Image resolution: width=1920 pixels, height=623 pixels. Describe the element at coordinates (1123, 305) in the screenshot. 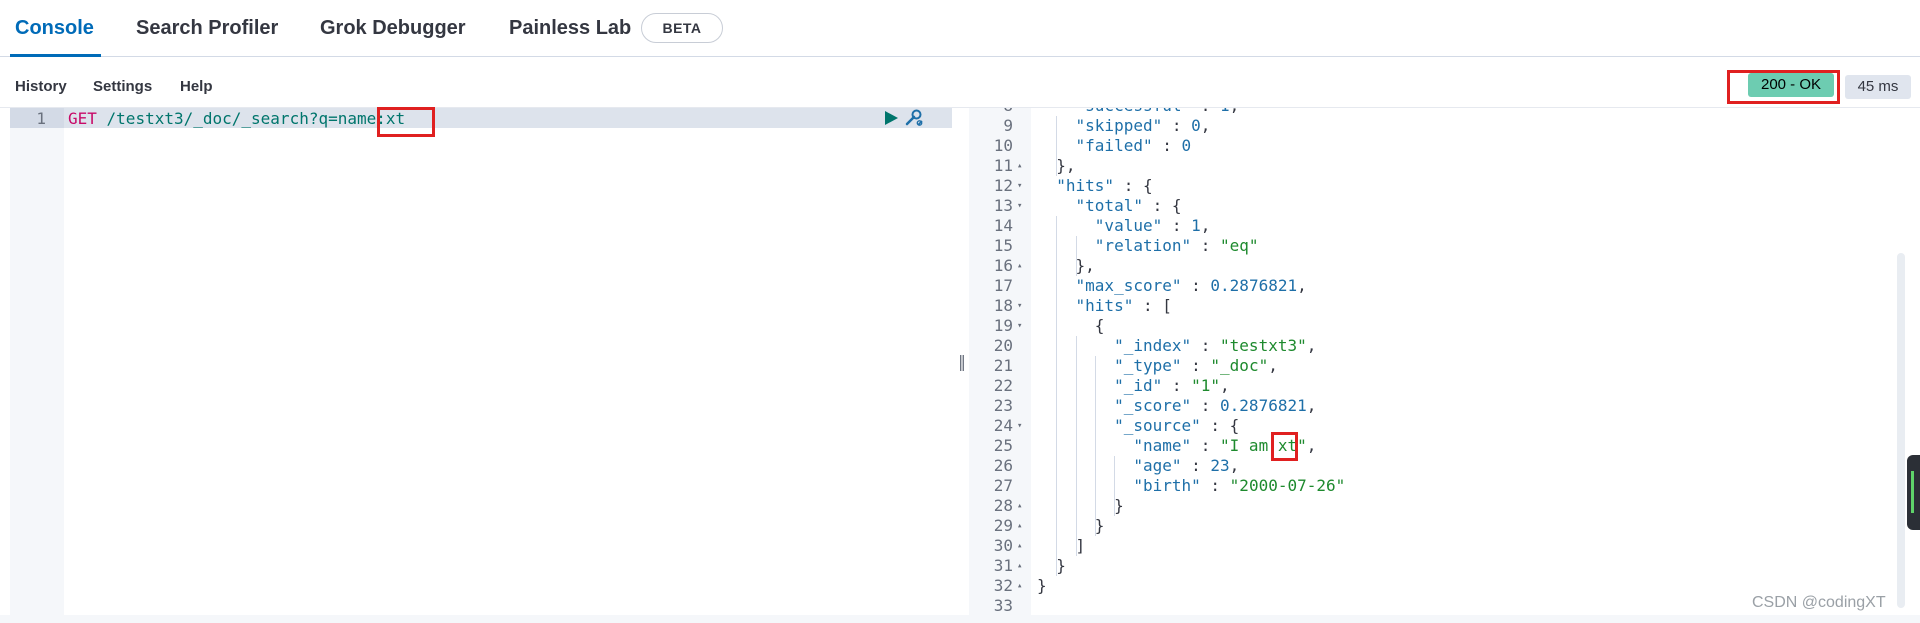

I see `output-line-text: "hits" : [` at that location.